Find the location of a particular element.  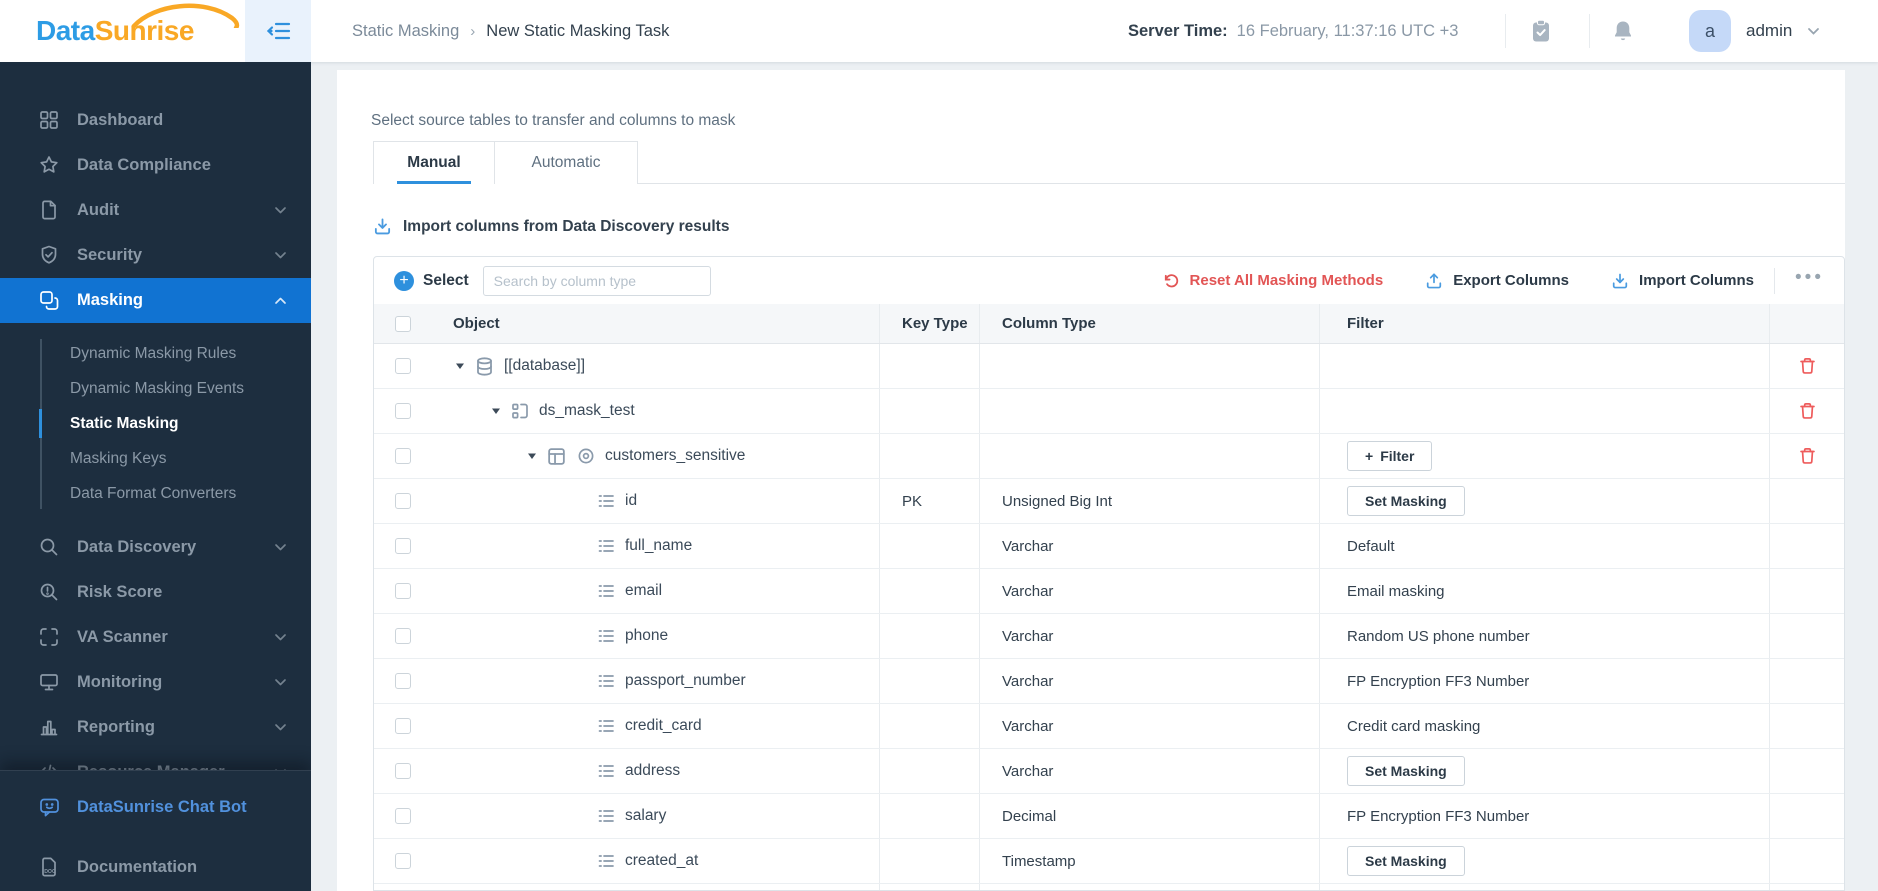

add-filter-button: + Filter is located at coordinates (1390, 456).